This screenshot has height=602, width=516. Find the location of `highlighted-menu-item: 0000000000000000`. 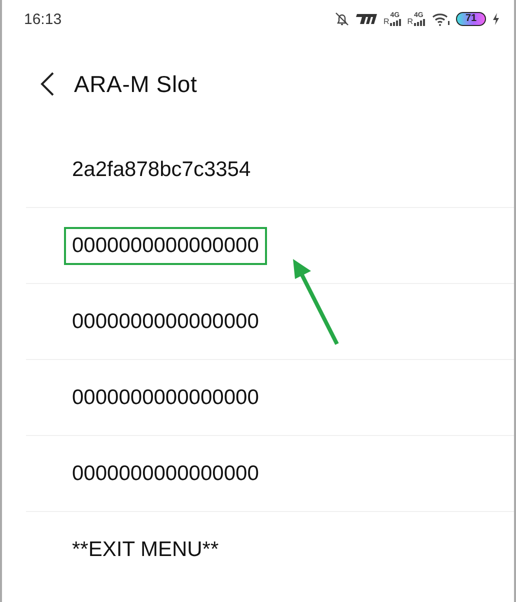

highlighted-menu-item: 0000000000000000 is located at coordinates (165, 245).